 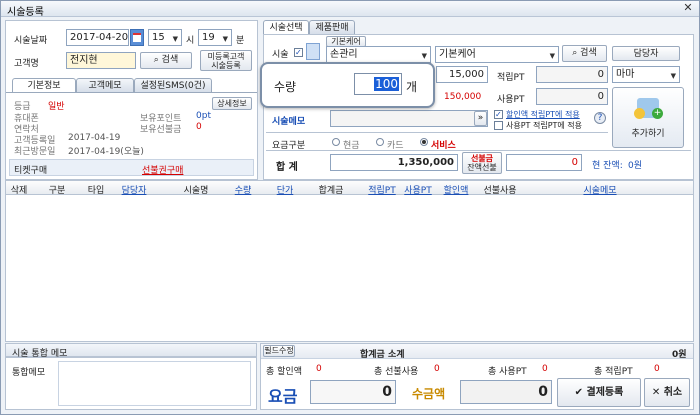 I want to click on add-button: + 추가하기, so click(x=648, y=117).